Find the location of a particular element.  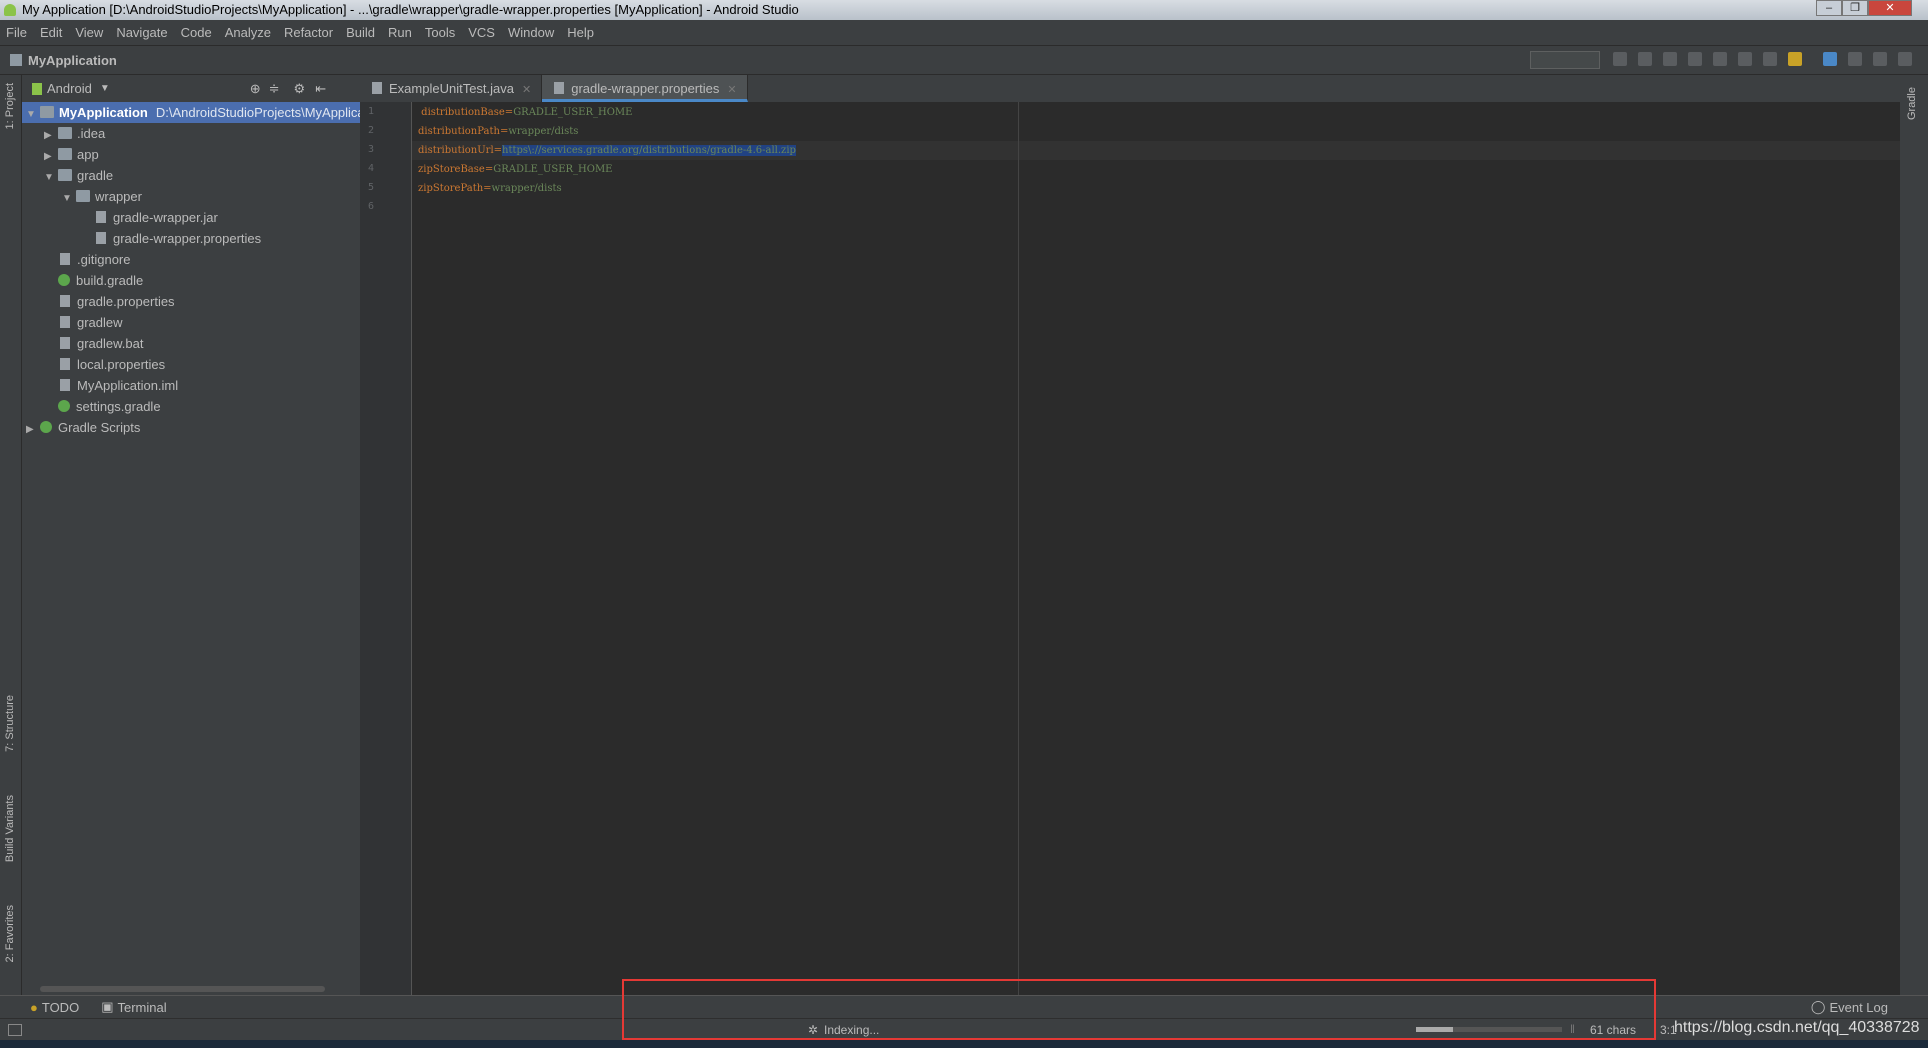

tree-item: build.gradle is located at coordinates (191, 280).